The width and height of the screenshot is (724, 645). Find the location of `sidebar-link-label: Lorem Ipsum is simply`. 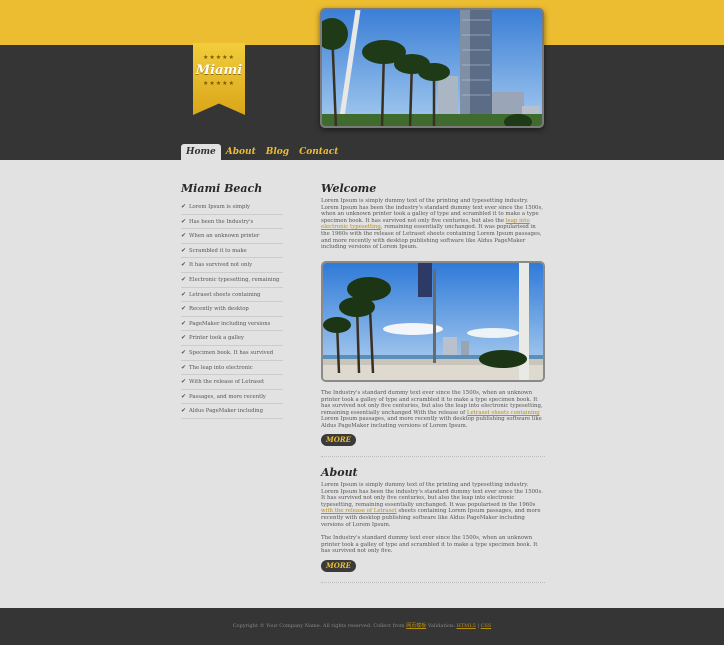

sidebar-link-label: Lorem Ipsum is simply is located at coordinates (220, 207).